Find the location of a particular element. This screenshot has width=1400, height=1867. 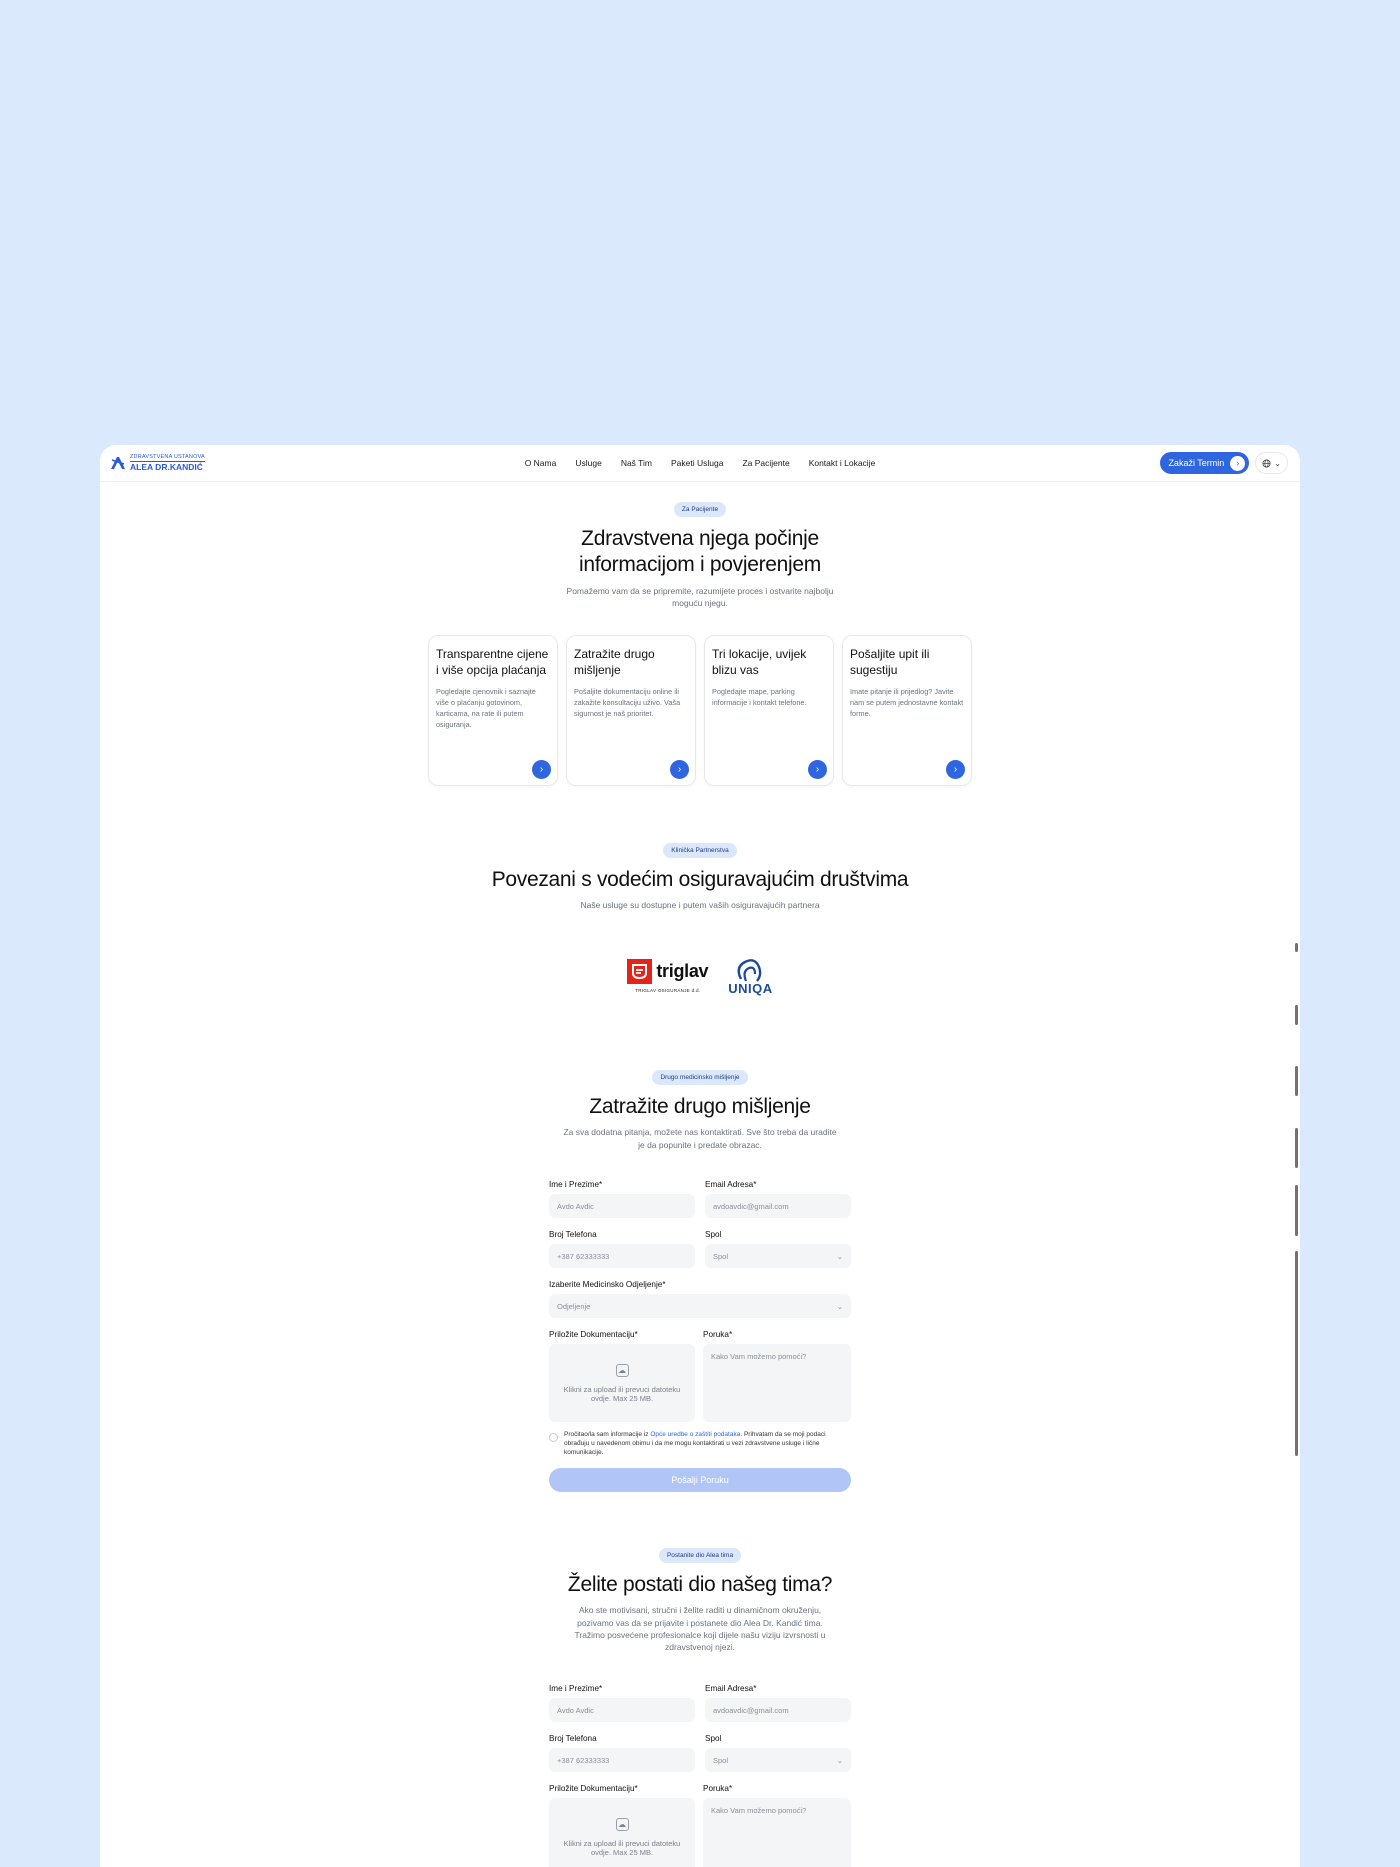

nav-link-nas-tim: Naš Tim is located at coordinates (636, 463).